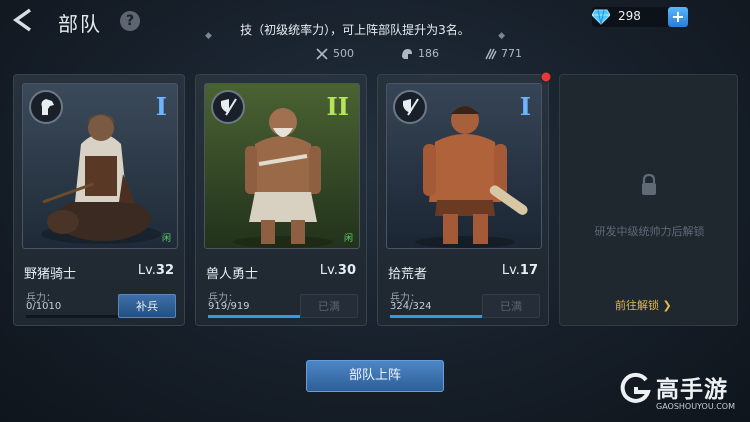 The width and height of the screenshot is (750, 422). I want to click on page-title: 部队, so click(80, 24).